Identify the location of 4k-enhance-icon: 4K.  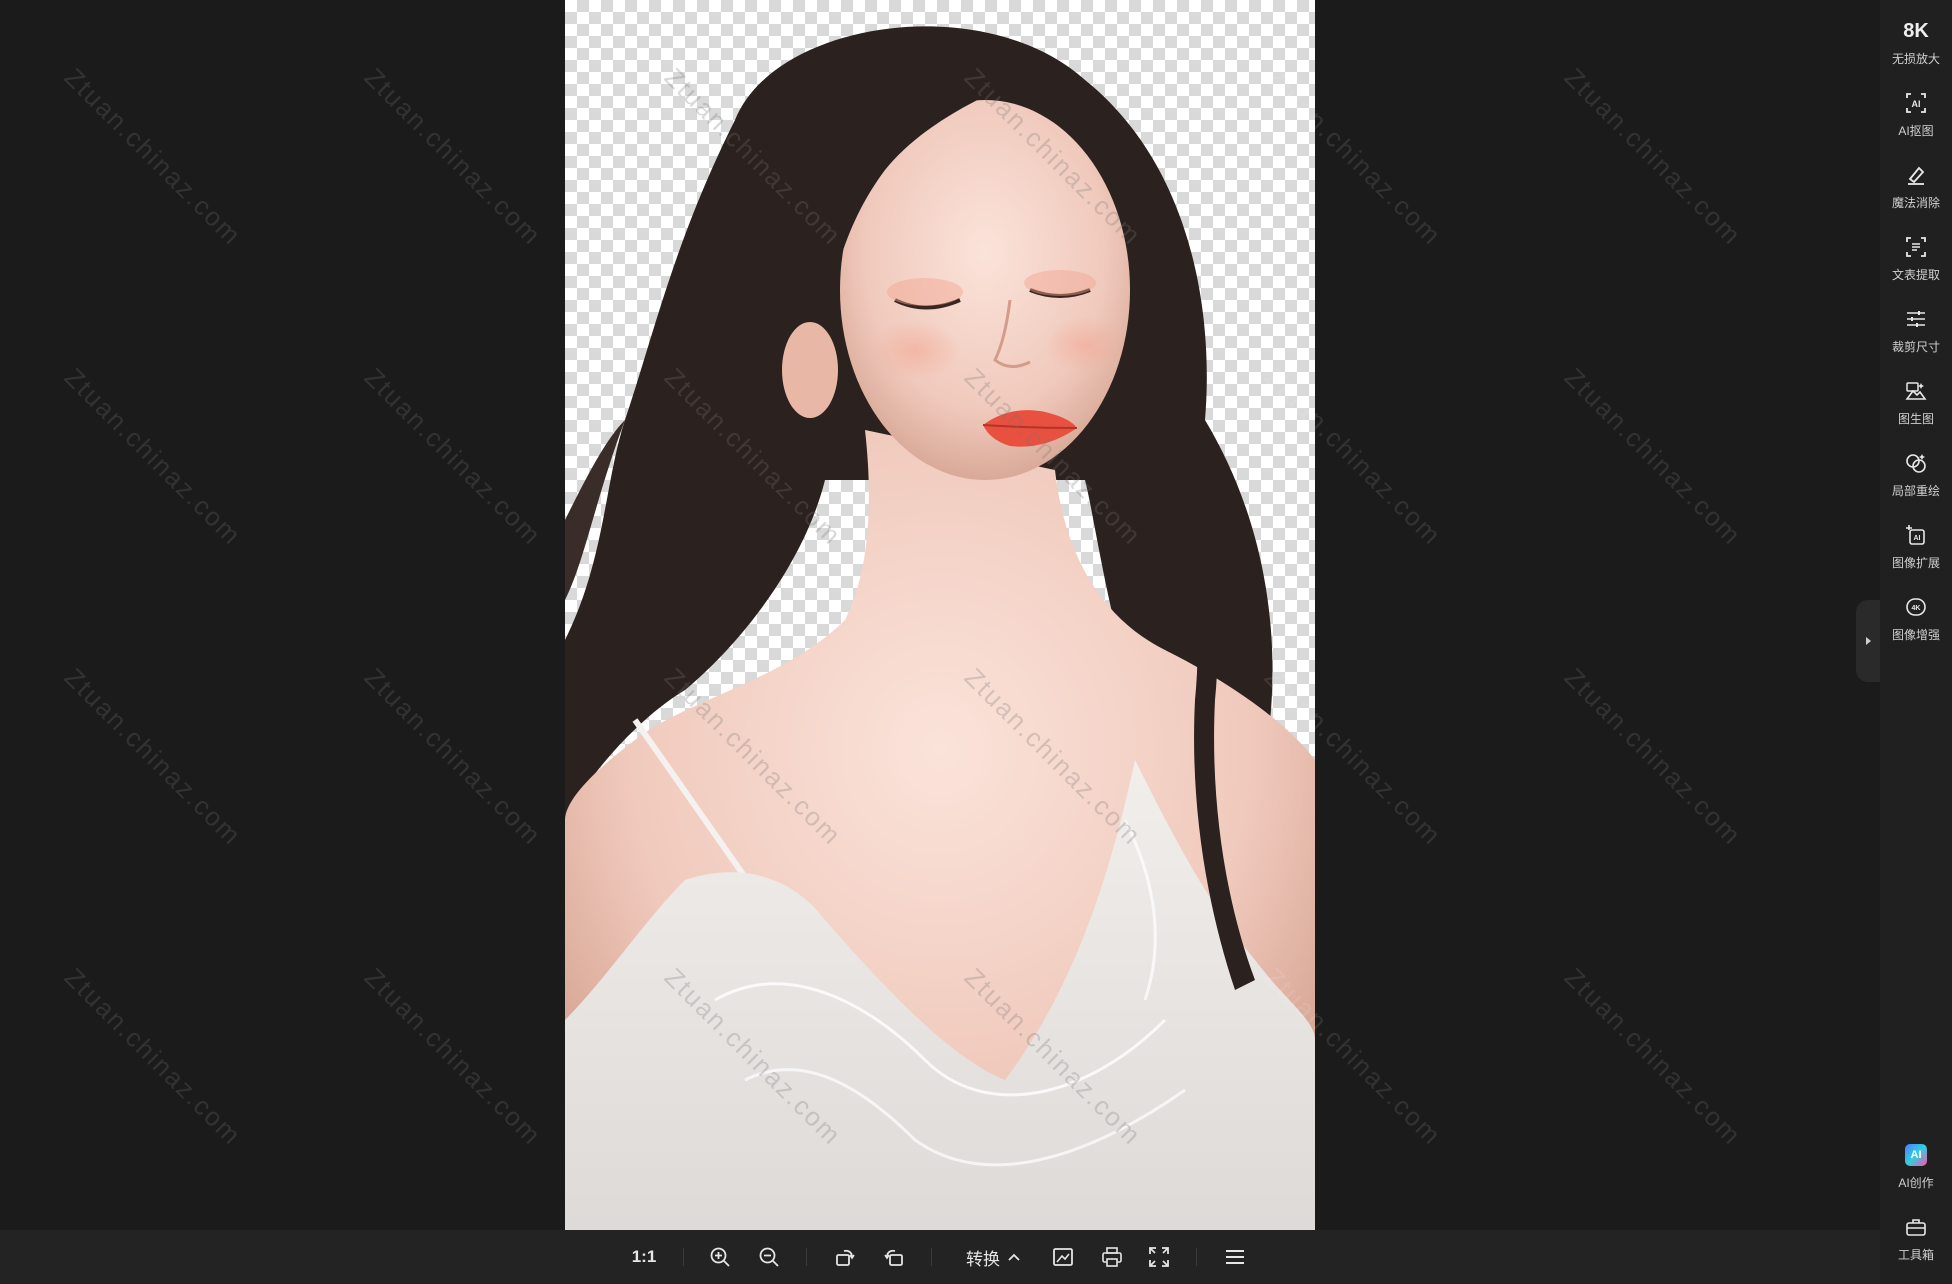
(1916, 607).